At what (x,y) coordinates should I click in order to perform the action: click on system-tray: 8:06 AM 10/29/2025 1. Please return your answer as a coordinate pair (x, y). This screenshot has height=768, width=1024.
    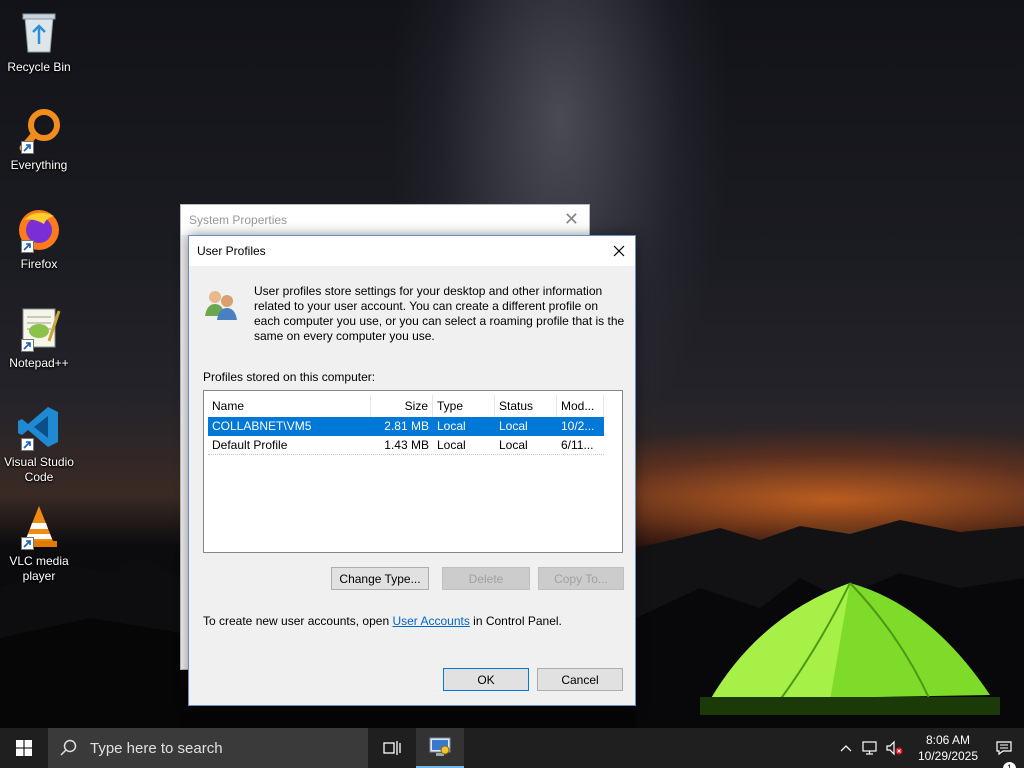
    Looking at the image, I should click on (929, 748).